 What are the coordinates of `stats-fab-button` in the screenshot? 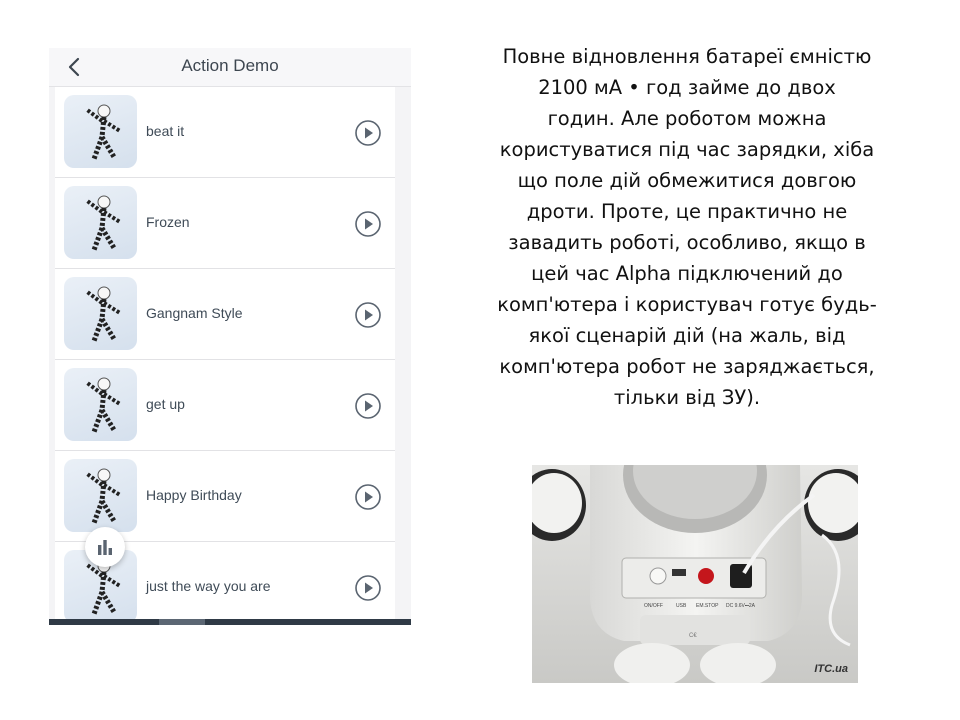 It's located at (105, 547).